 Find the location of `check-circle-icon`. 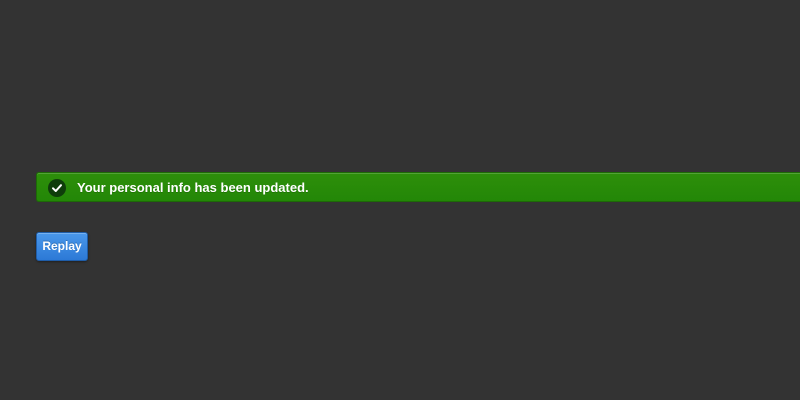

check-circle-icon is located at coordinates (57, 188).